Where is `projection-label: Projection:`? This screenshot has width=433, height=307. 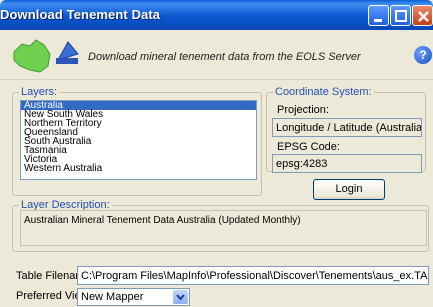
projection-label: Projection: is located at coordinates (303, 110).